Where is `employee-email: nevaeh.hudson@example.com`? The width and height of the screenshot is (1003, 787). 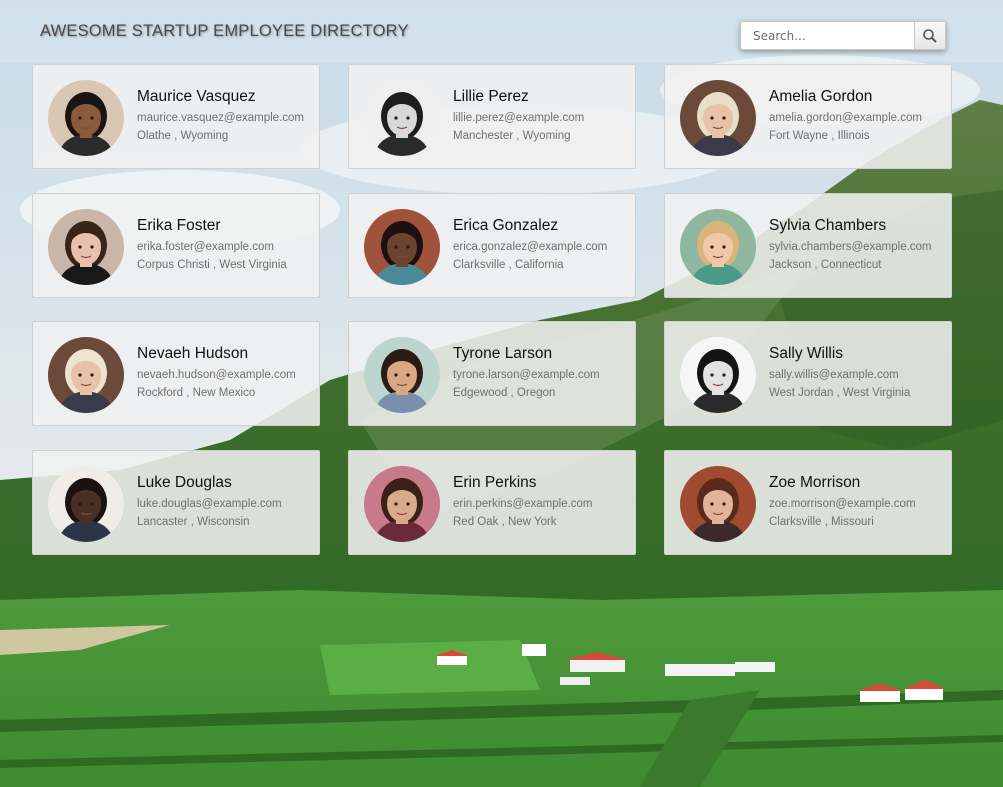 employee-email: nevaeh.hudson@example.com is located at coordinates (216, 375).